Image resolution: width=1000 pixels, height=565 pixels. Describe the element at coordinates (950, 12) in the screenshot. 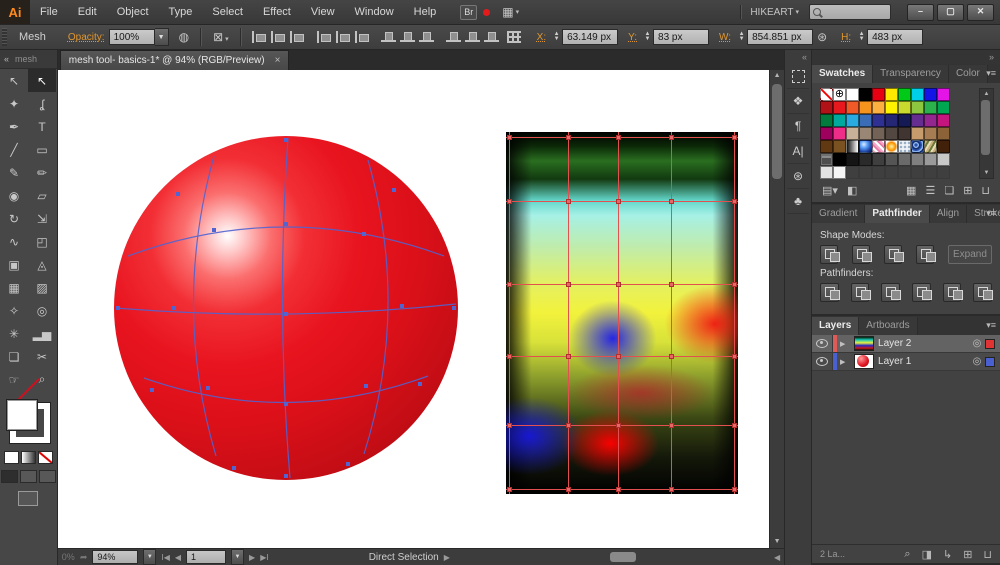

I see `maximize-button: ▢` at that location.